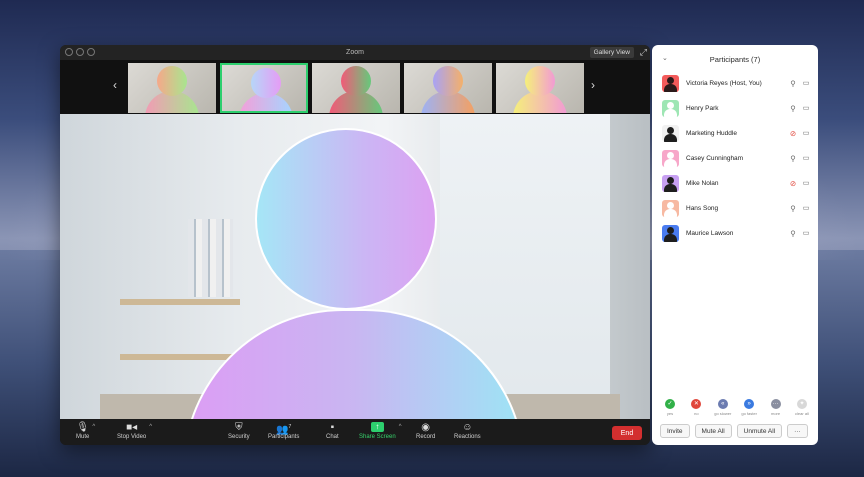 This screenshot has height=477, width=864. Describe the element at coordinates (377, 437) in the screenshot. I see `share-screen-label: Share Screen` at that location.